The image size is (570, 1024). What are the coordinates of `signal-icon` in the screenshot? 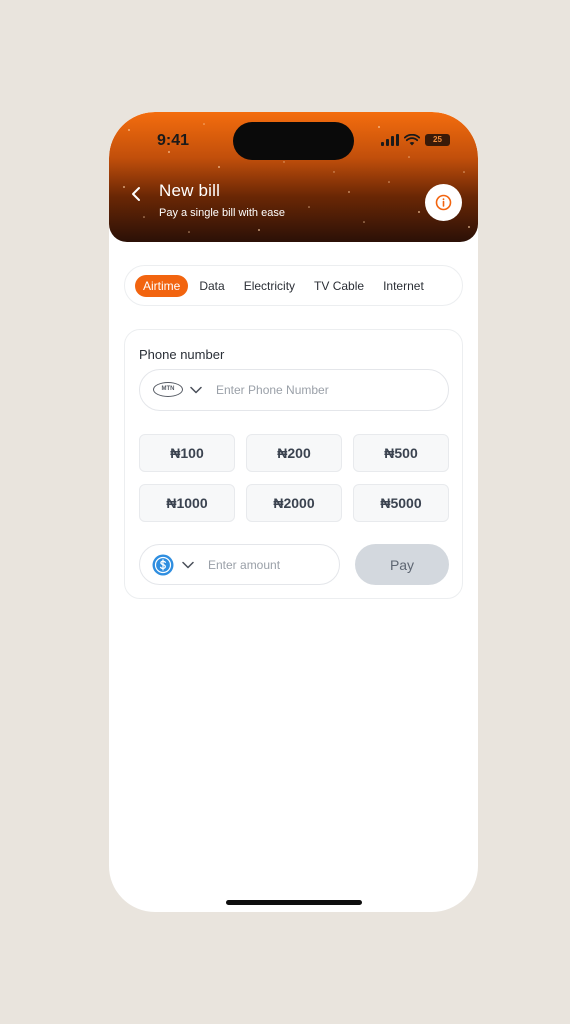 It's located at (390, 140).